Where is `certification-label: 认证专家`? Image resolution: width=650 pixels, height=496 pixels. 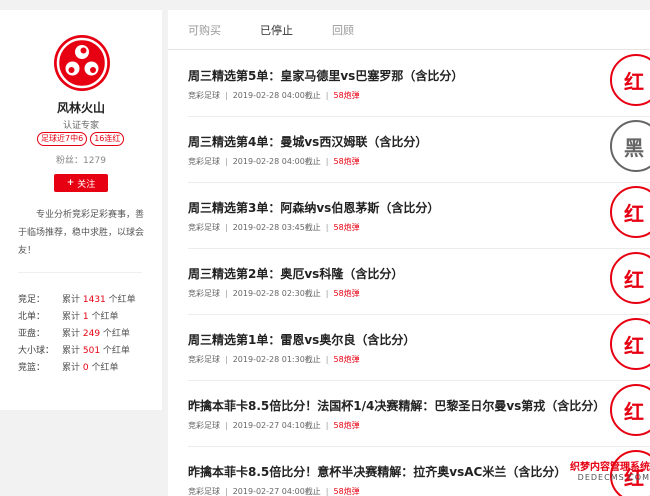 certification-label: 认证专家 is located at coordinates (80, 126).